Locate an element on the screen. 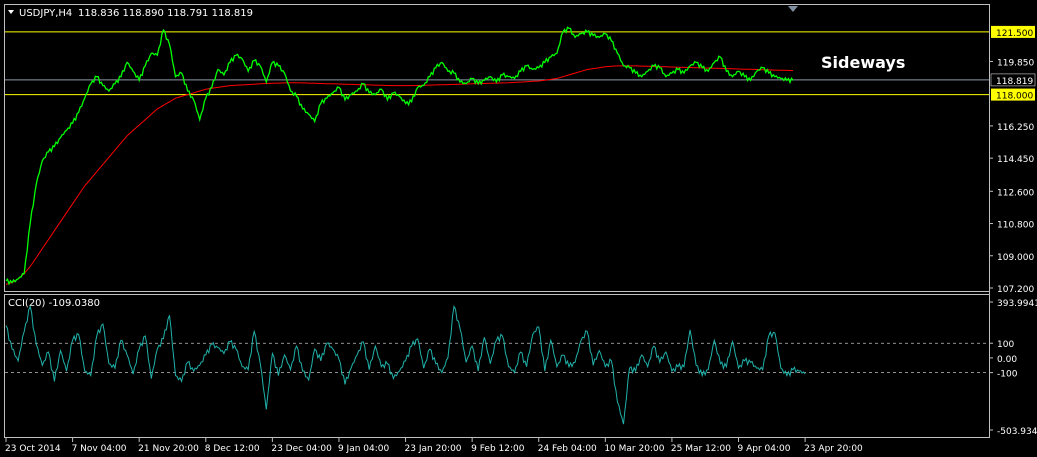 The image size is (1037, 457). level-label: 121.500 is located at coordinates (1014, 34).